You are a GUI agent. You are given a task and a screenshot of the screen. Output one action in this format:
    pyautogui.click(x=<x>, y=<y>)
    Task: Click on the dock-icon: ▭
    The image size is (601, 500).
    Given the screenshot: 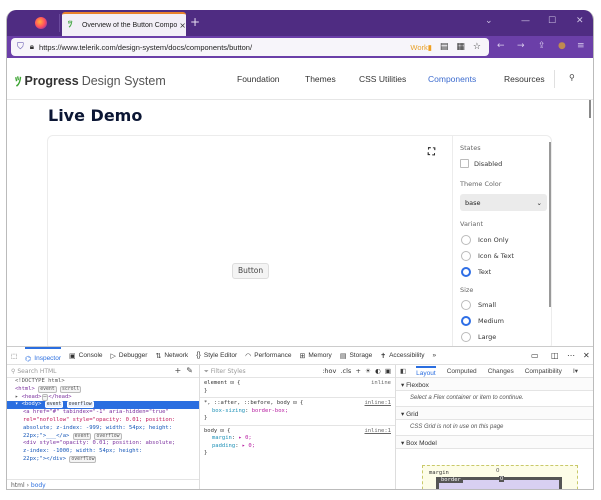 What is the action you would take?
    pyautogui.click(x=535, y=355)
    